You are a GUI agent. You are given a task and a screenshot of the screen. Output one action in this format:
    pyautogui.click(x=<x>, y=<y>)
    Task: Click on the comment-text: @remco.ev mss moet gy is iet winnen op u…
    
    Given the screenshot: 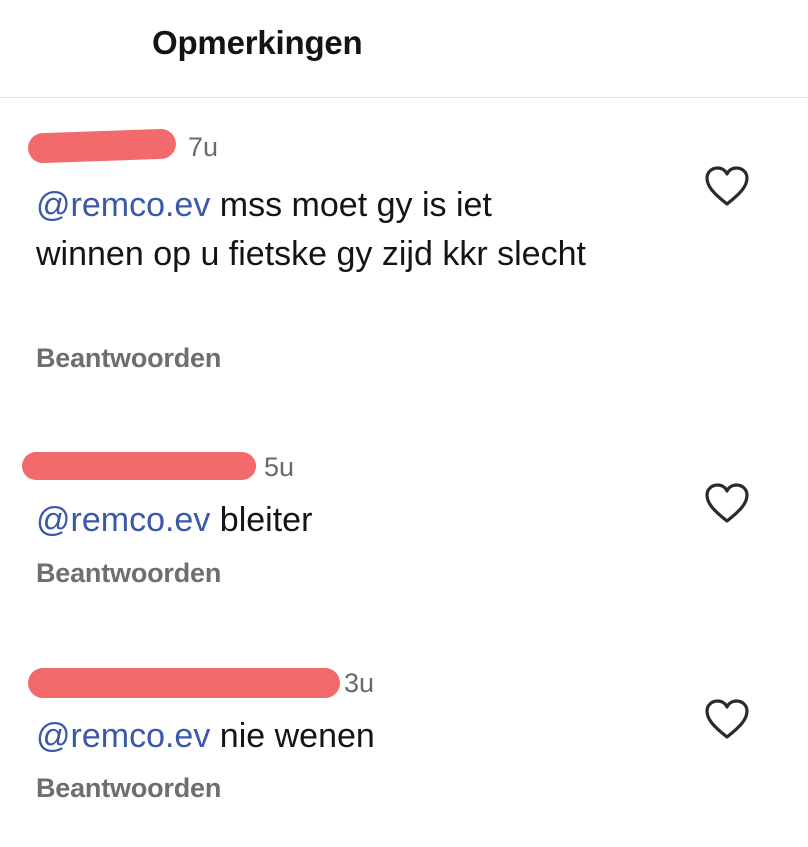 What is the action you would take?
    pyautogui.click(x=316, y=230)
    